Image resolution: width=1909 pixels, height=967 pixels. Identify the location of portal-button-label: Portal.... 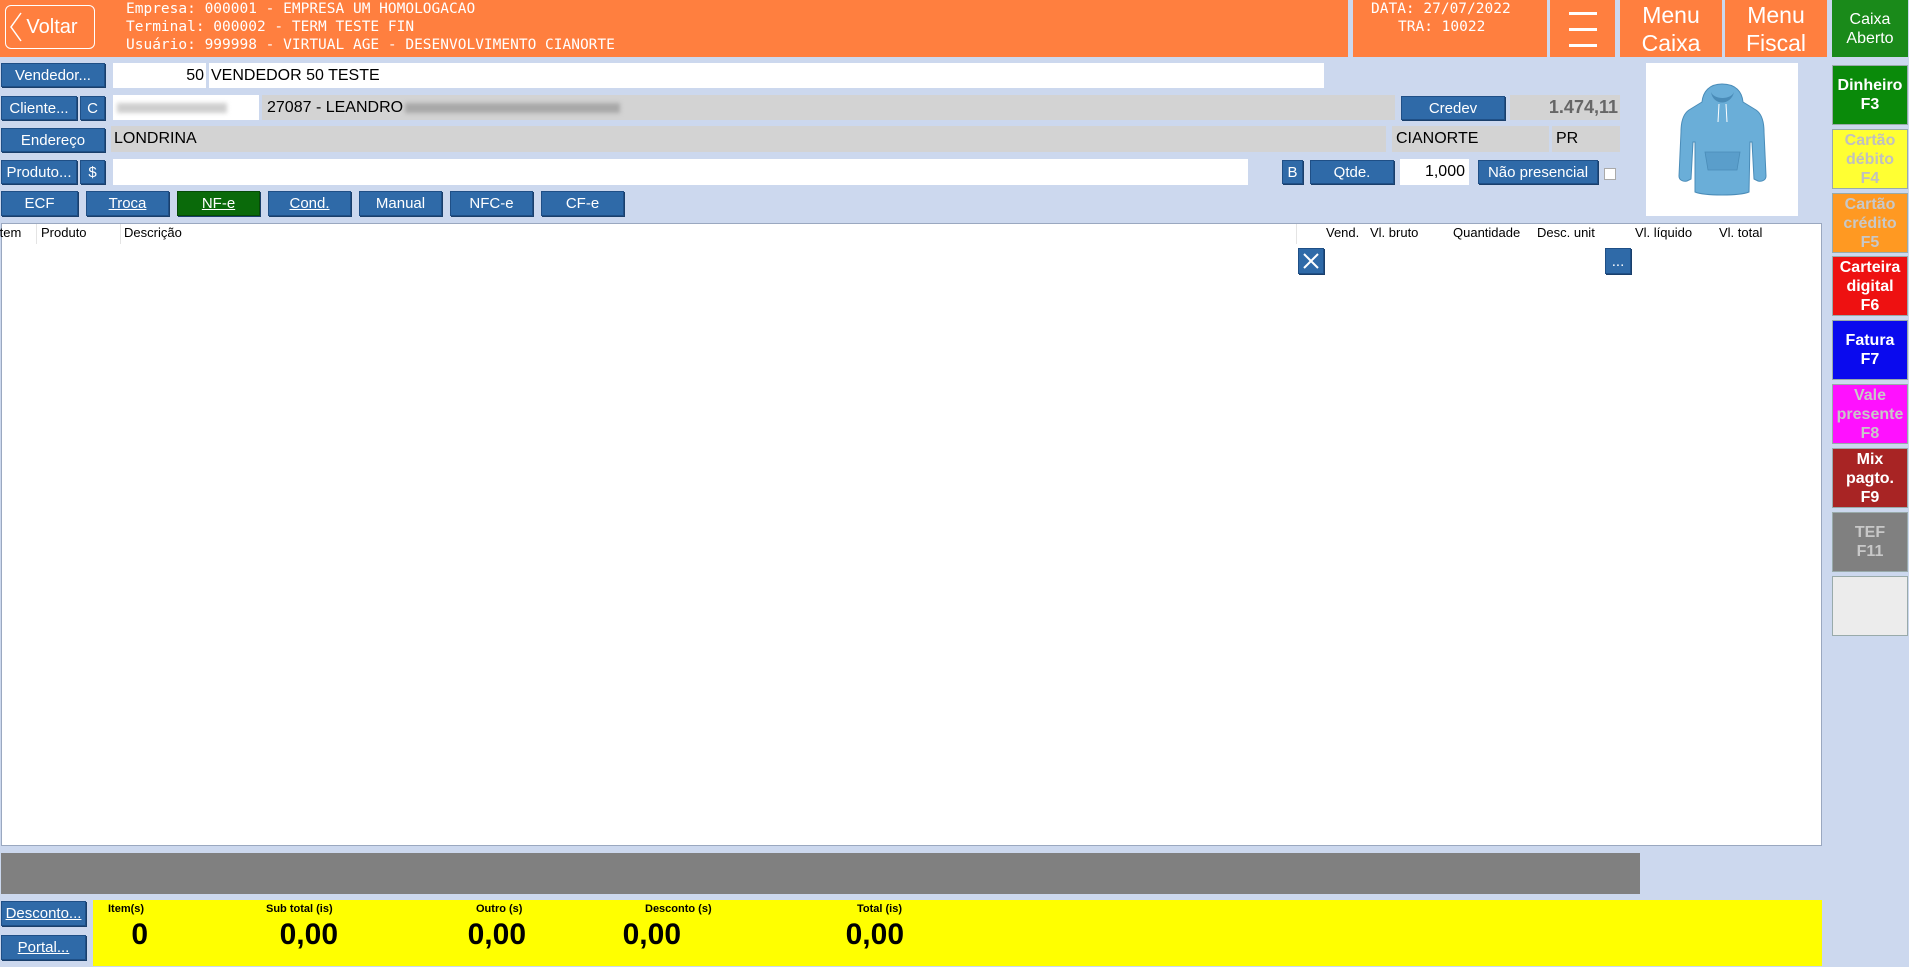
(43, 947).